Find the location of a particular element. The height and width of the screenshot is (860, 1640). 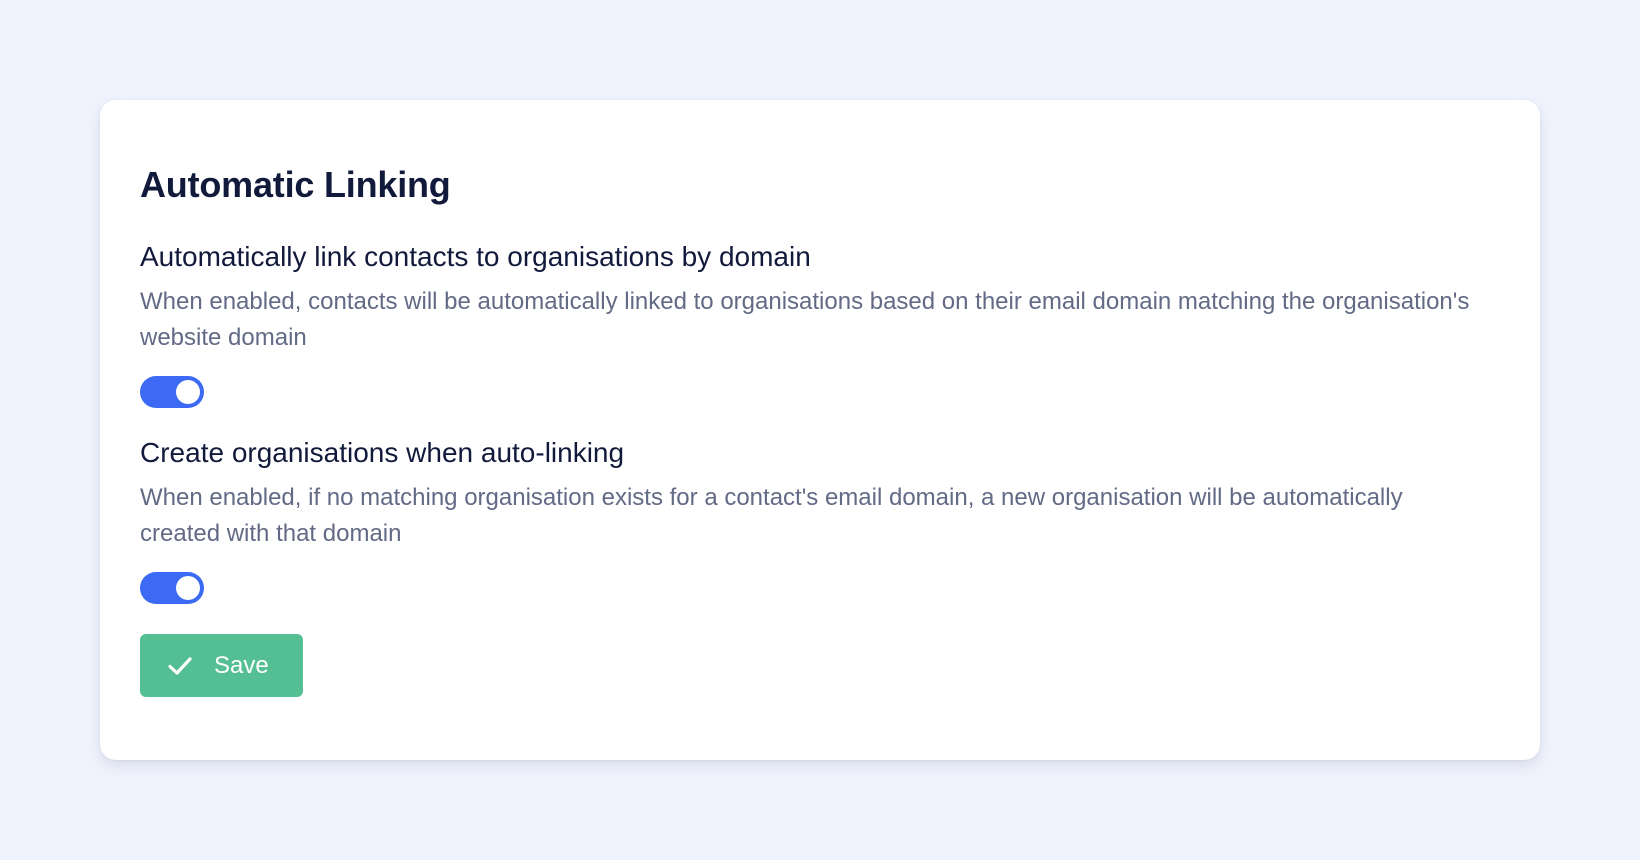

auto-link-contacts-toggle is located at coordinates (172, 392).